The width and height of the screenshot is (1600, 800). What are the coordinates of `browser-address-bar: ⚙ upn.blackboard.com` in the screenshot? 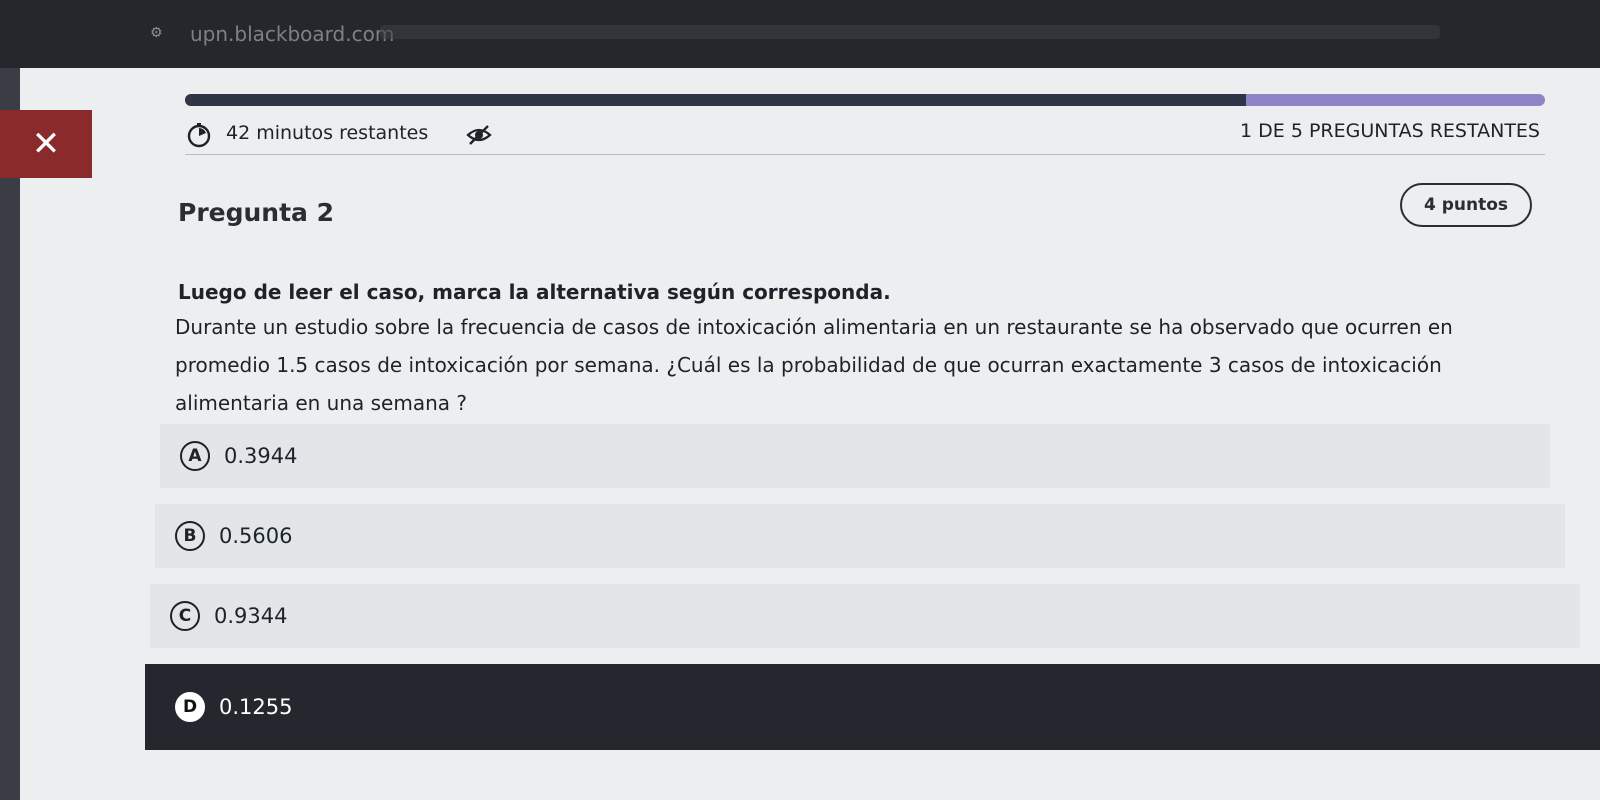 It's located at (800, 34).